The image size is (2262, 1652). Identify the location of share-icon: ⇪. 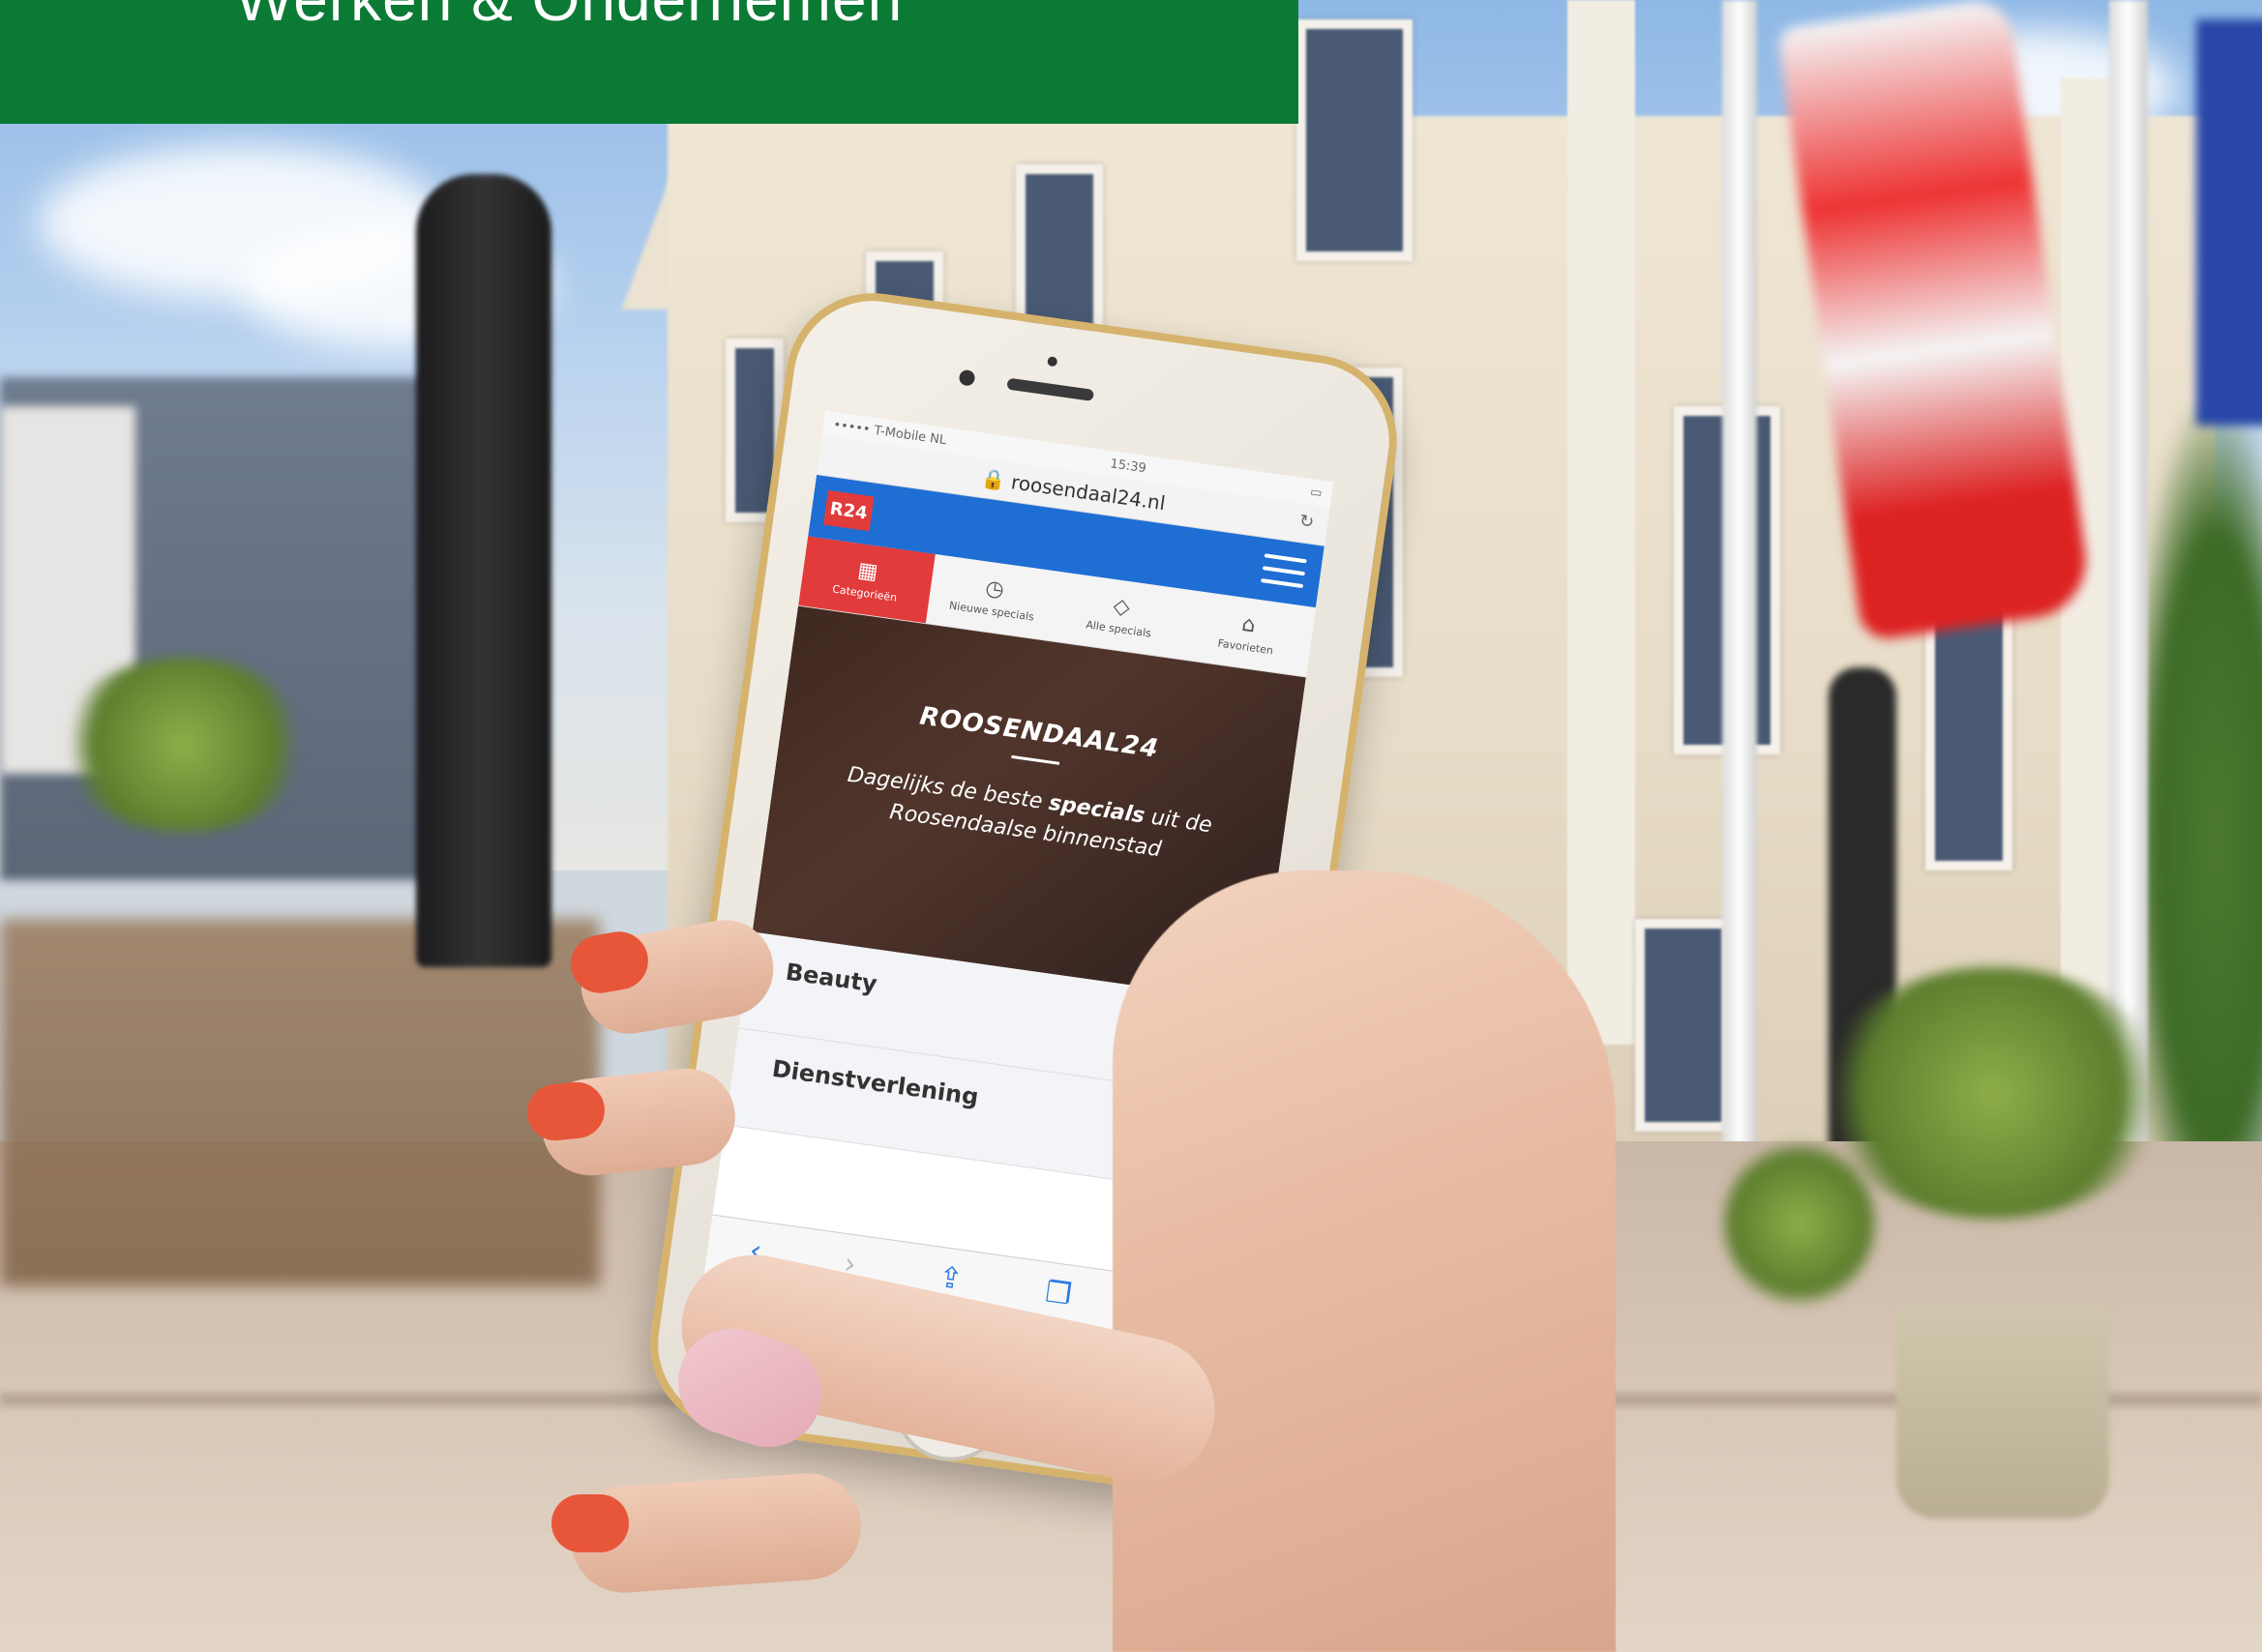
(951, 1277).